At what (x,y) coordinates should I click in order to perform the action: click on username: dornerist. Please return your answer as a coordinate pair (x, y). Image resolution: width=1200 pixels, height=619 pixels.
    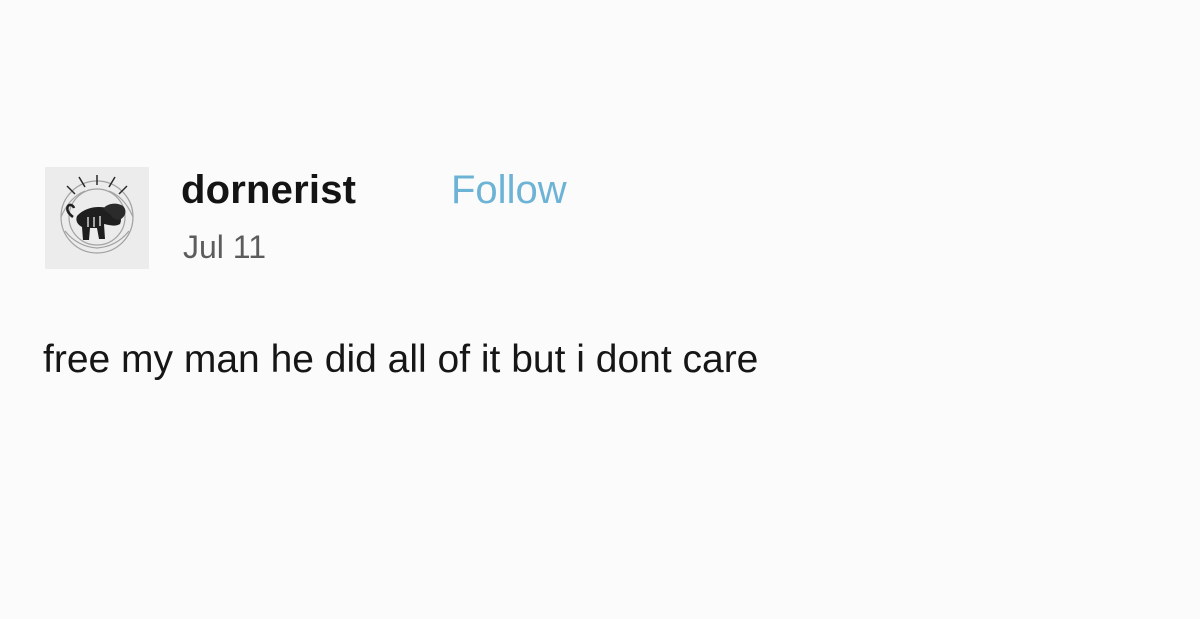
    Looking at the image, I should click on (268, 190).